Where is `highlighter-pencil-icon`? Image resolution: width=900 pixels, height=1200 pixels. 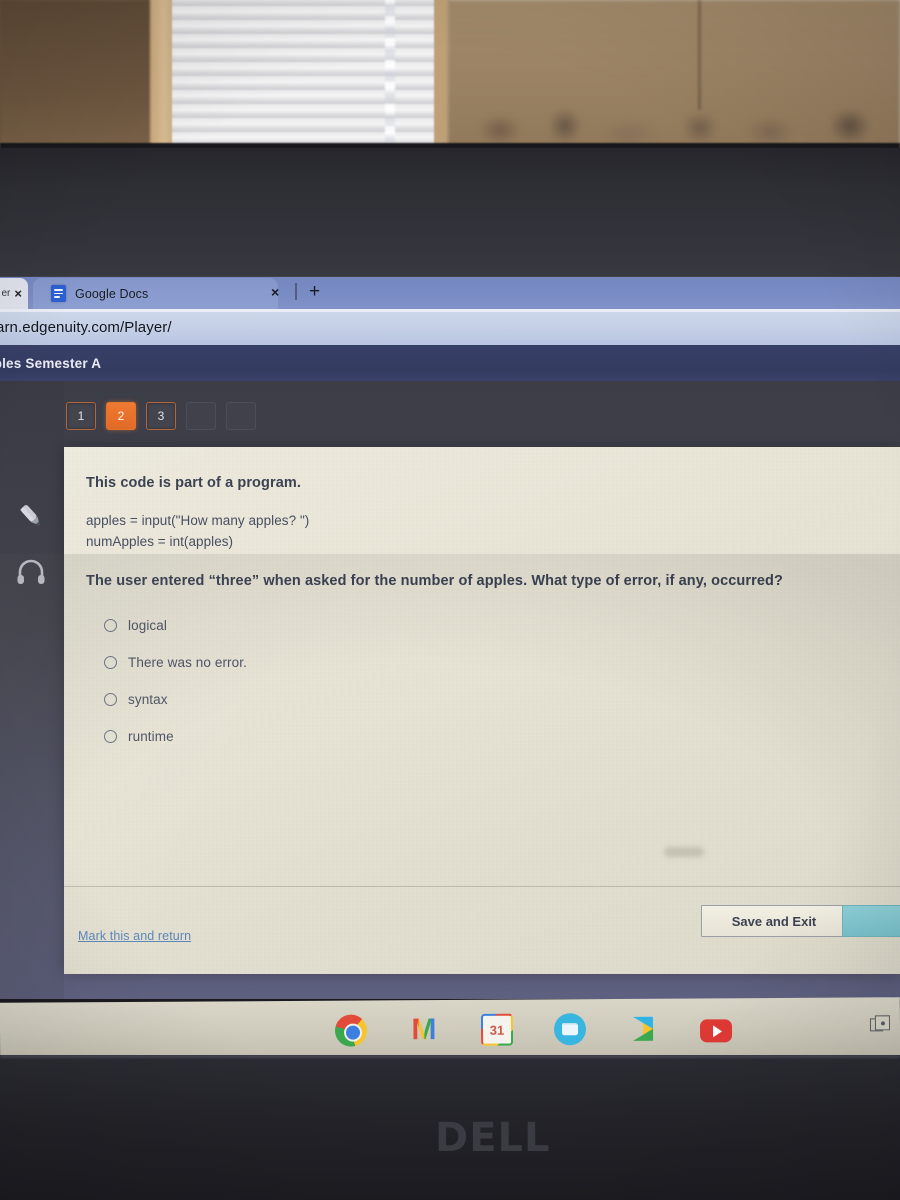 highlighter-pencil-icon is located at coordinates (31, 516).